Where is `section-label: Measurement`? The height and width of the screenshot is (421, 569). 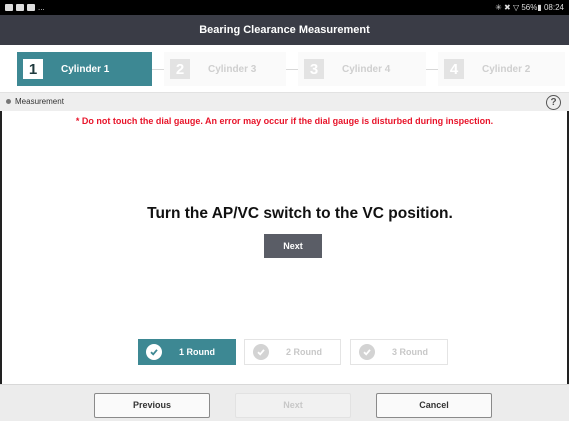 section-label: Measurement is located at coordinates (39, 101).